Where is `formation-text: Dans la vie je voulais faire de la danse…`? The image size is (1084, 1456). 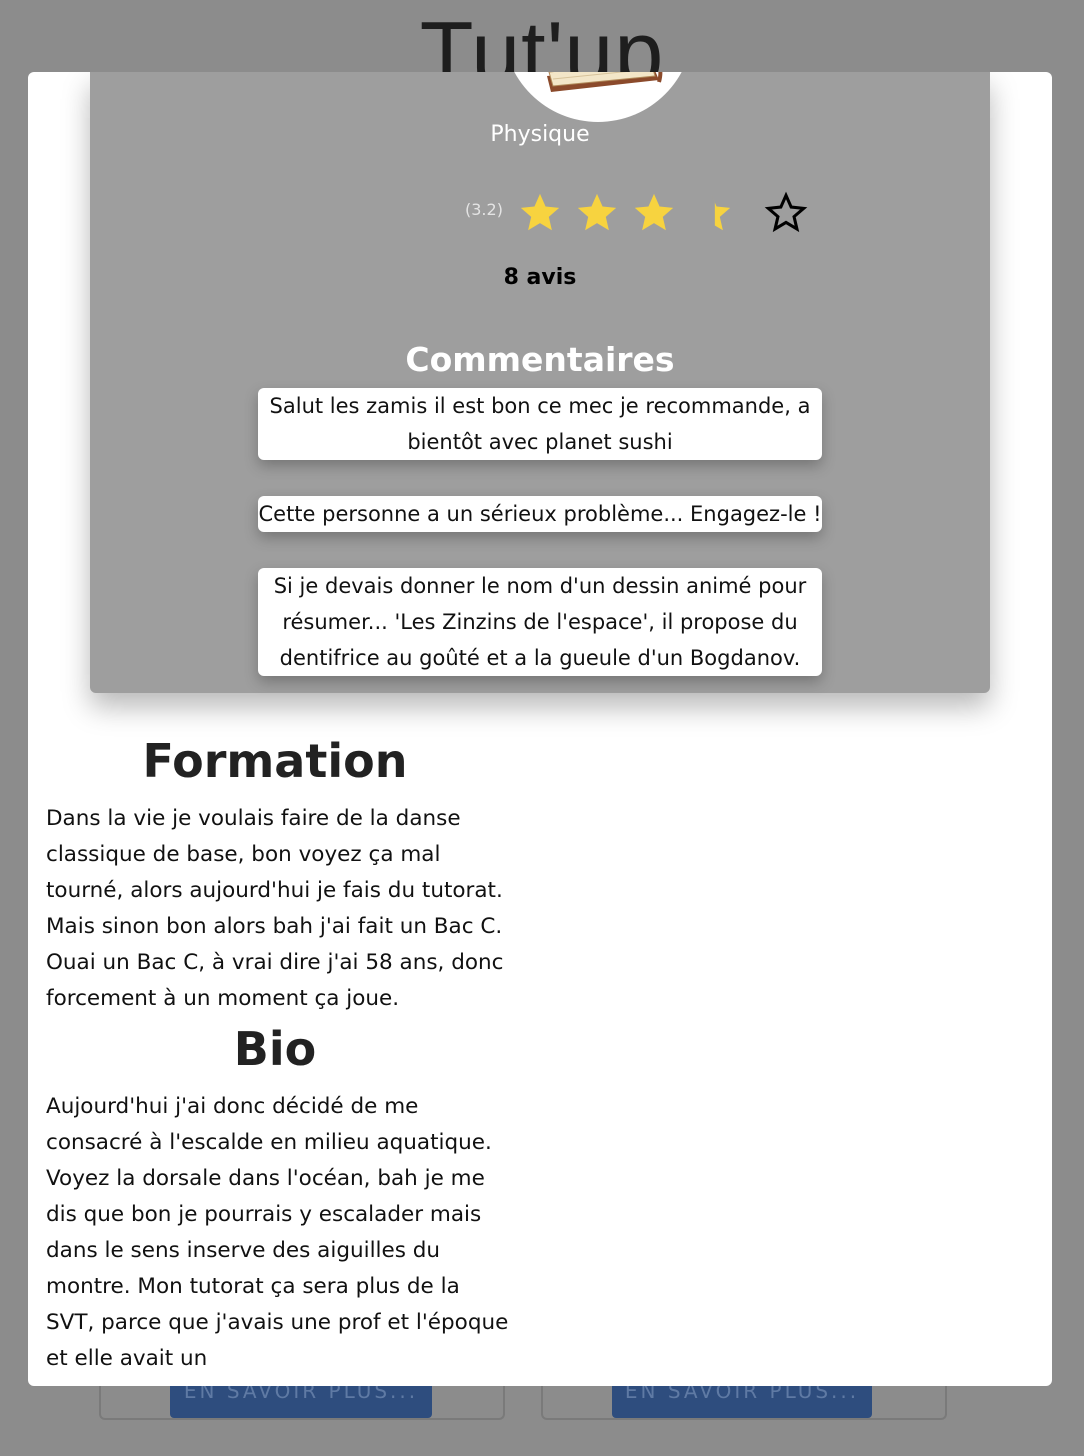
formation-text: Dans la vie je voulais faire de la danse… is located at coordinates (275, 908).